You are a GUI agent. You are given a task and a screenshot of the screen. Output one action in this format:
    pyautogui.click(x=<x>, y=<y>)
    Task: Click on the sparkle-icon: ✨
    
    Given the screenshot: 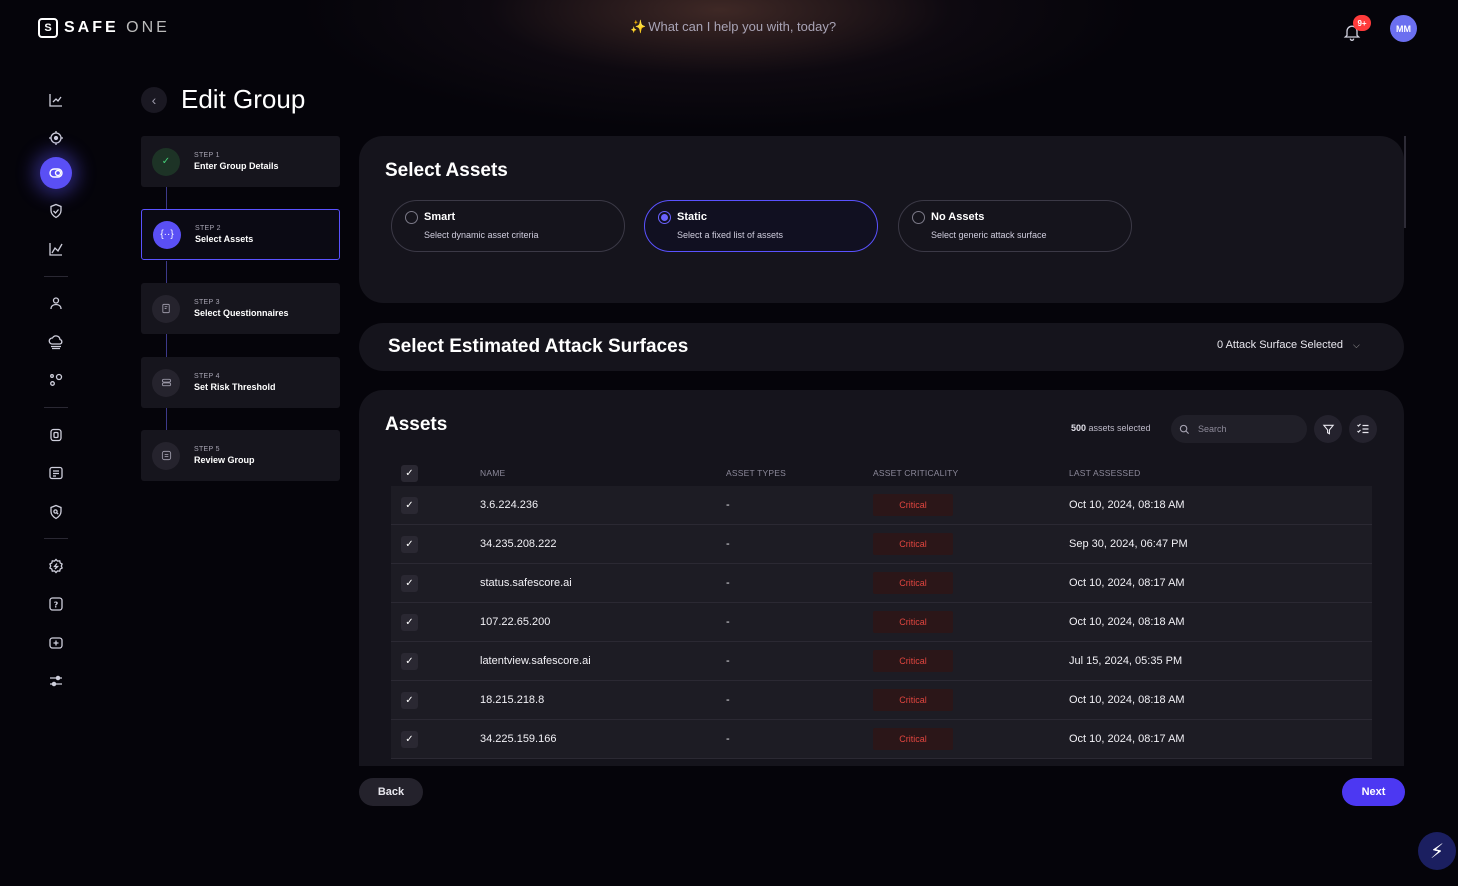 What is the action you would take?
    pyautogui.click(x=638, y=26)
    